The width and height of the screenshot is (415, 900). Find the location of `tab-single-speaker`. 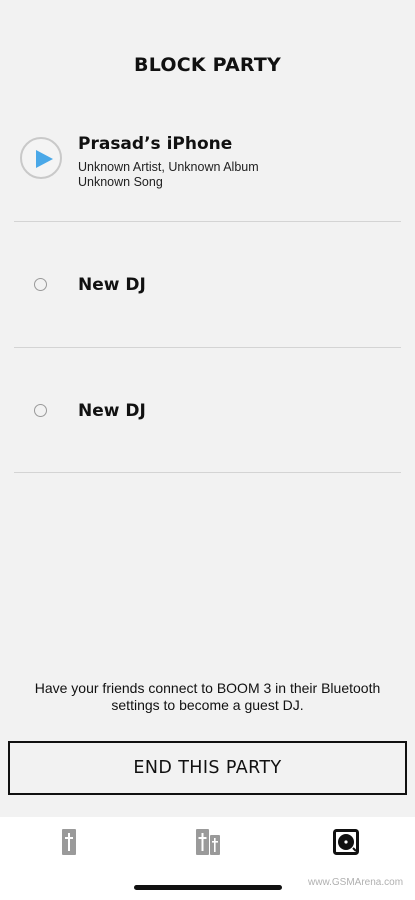

tab-single-speaker is located at coordinates (69, 842).